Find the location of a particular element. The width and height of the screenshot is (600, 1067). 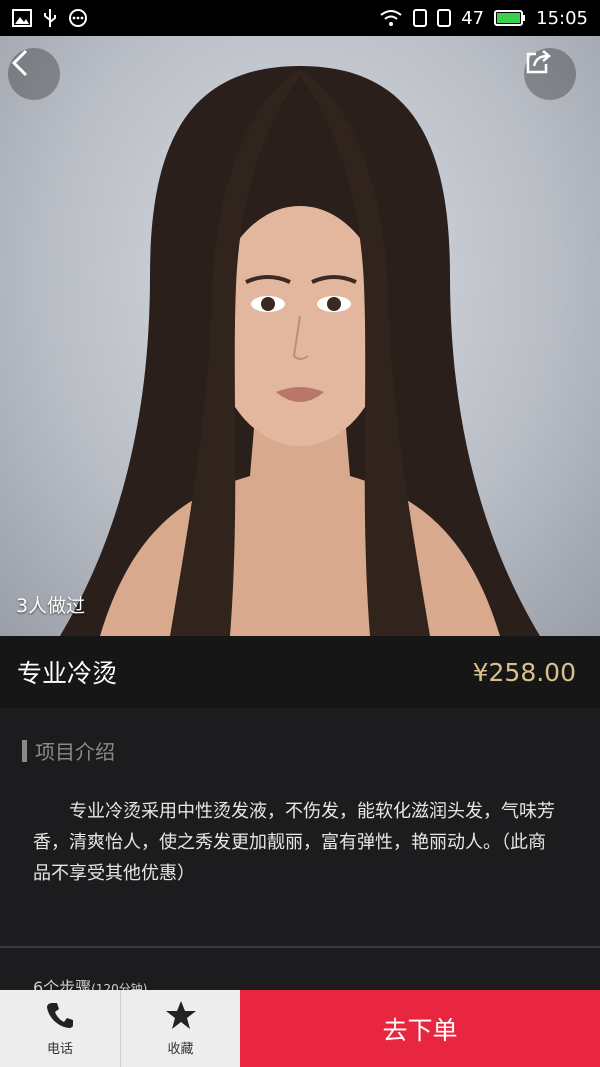

bottom-action-bar: 电话 收藏 去下单 is located at coordinates (300, 1028).